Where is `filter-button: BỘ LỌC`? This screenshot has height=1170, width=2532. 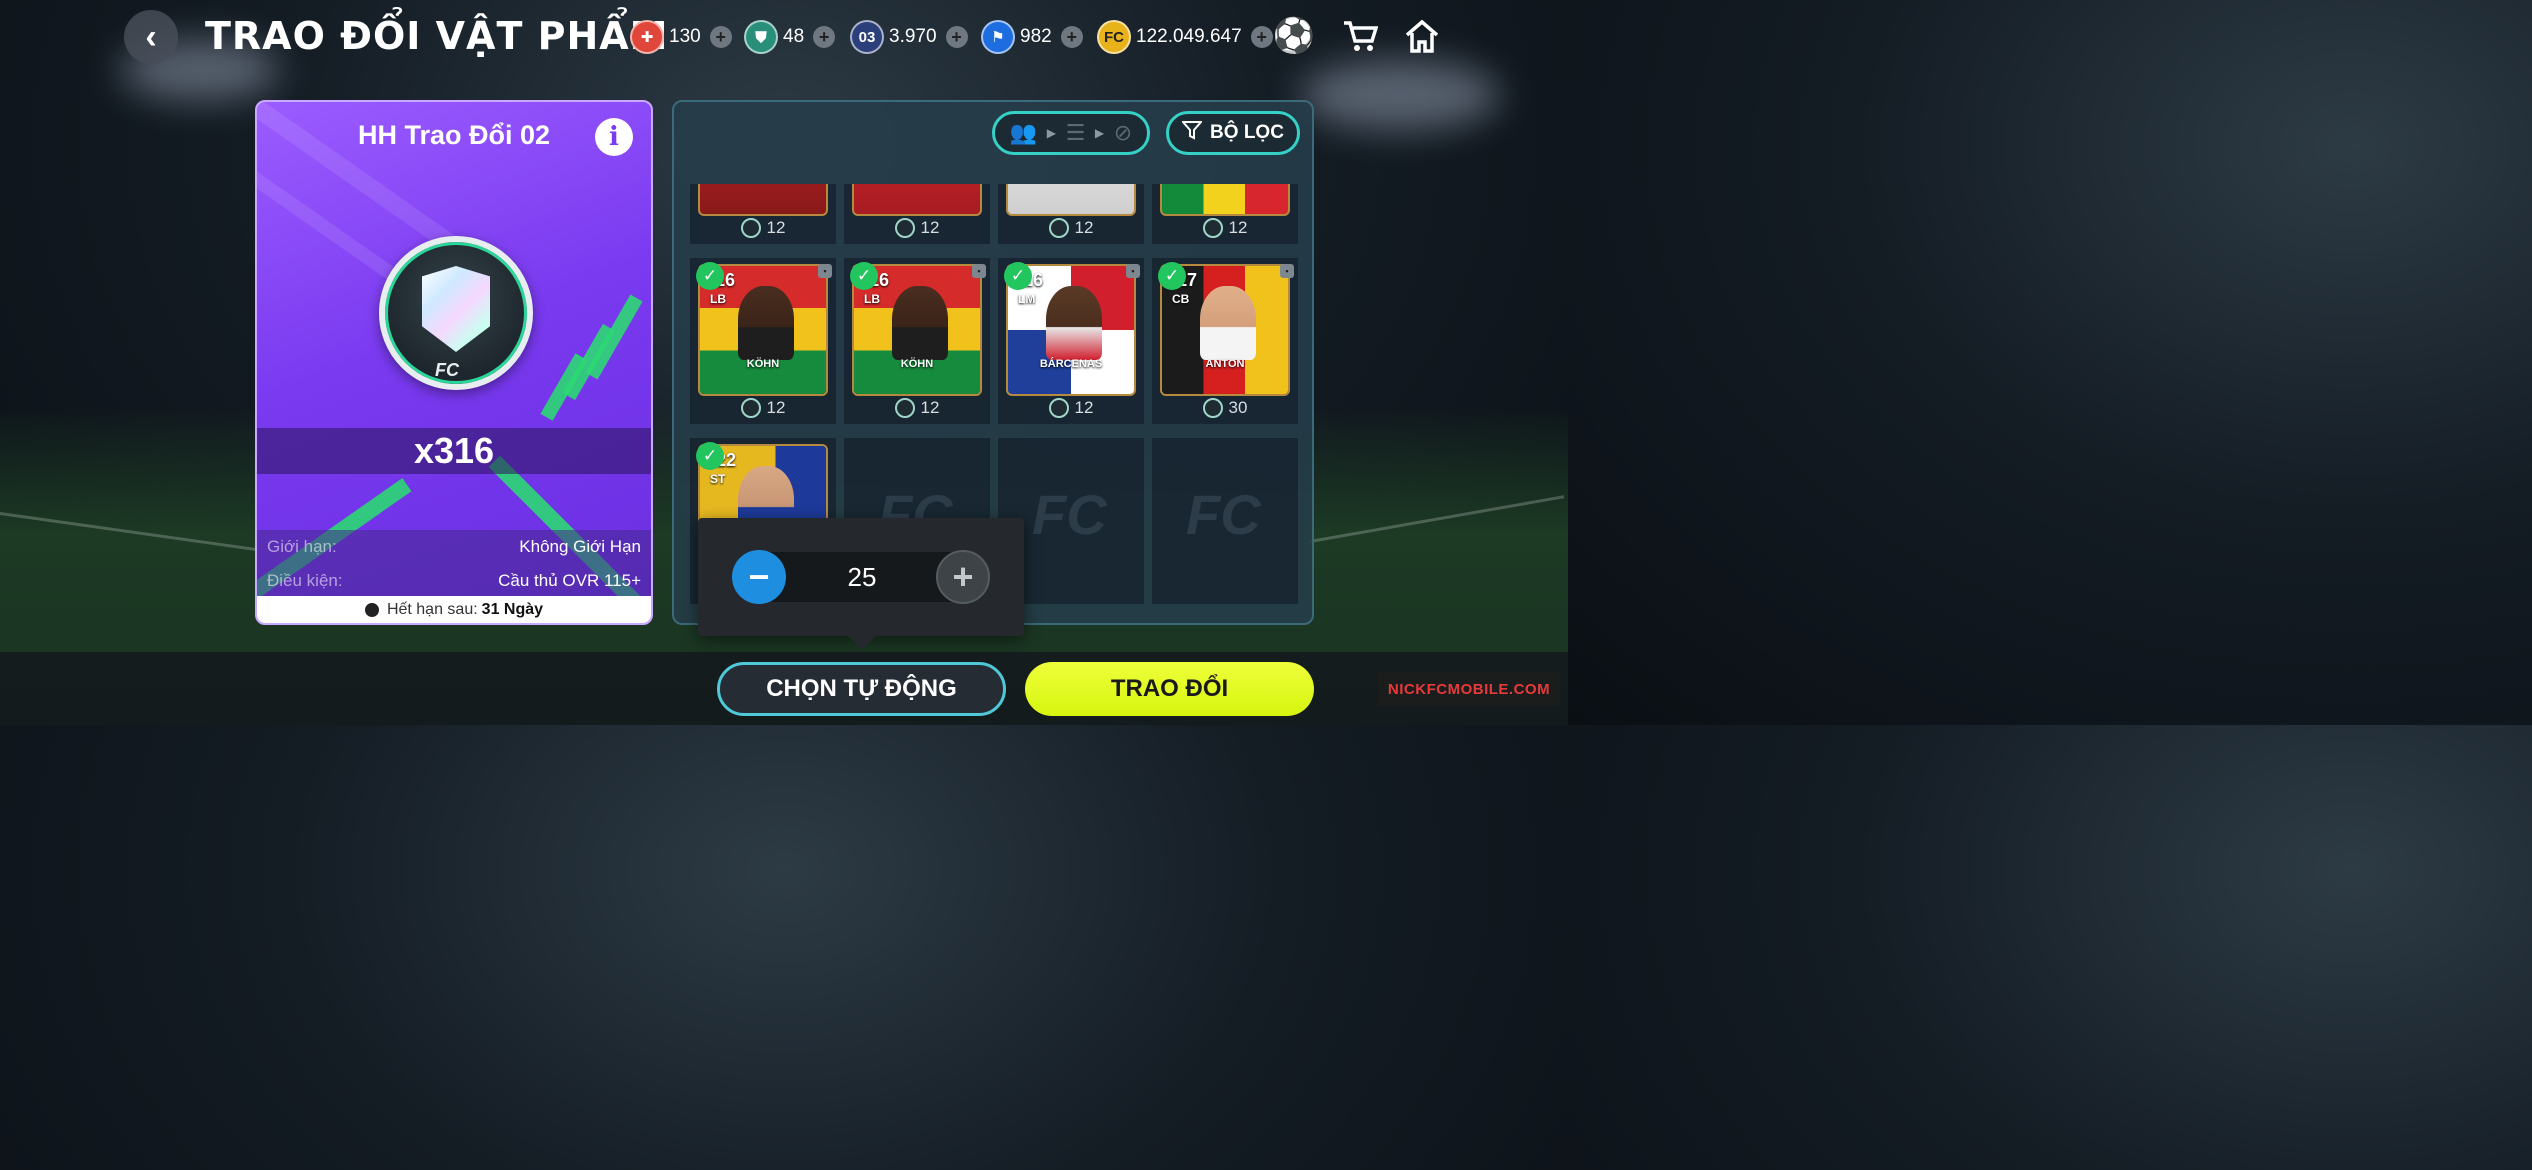 filter-button: BỘ LỌC is located at coordinates (1233, 133).